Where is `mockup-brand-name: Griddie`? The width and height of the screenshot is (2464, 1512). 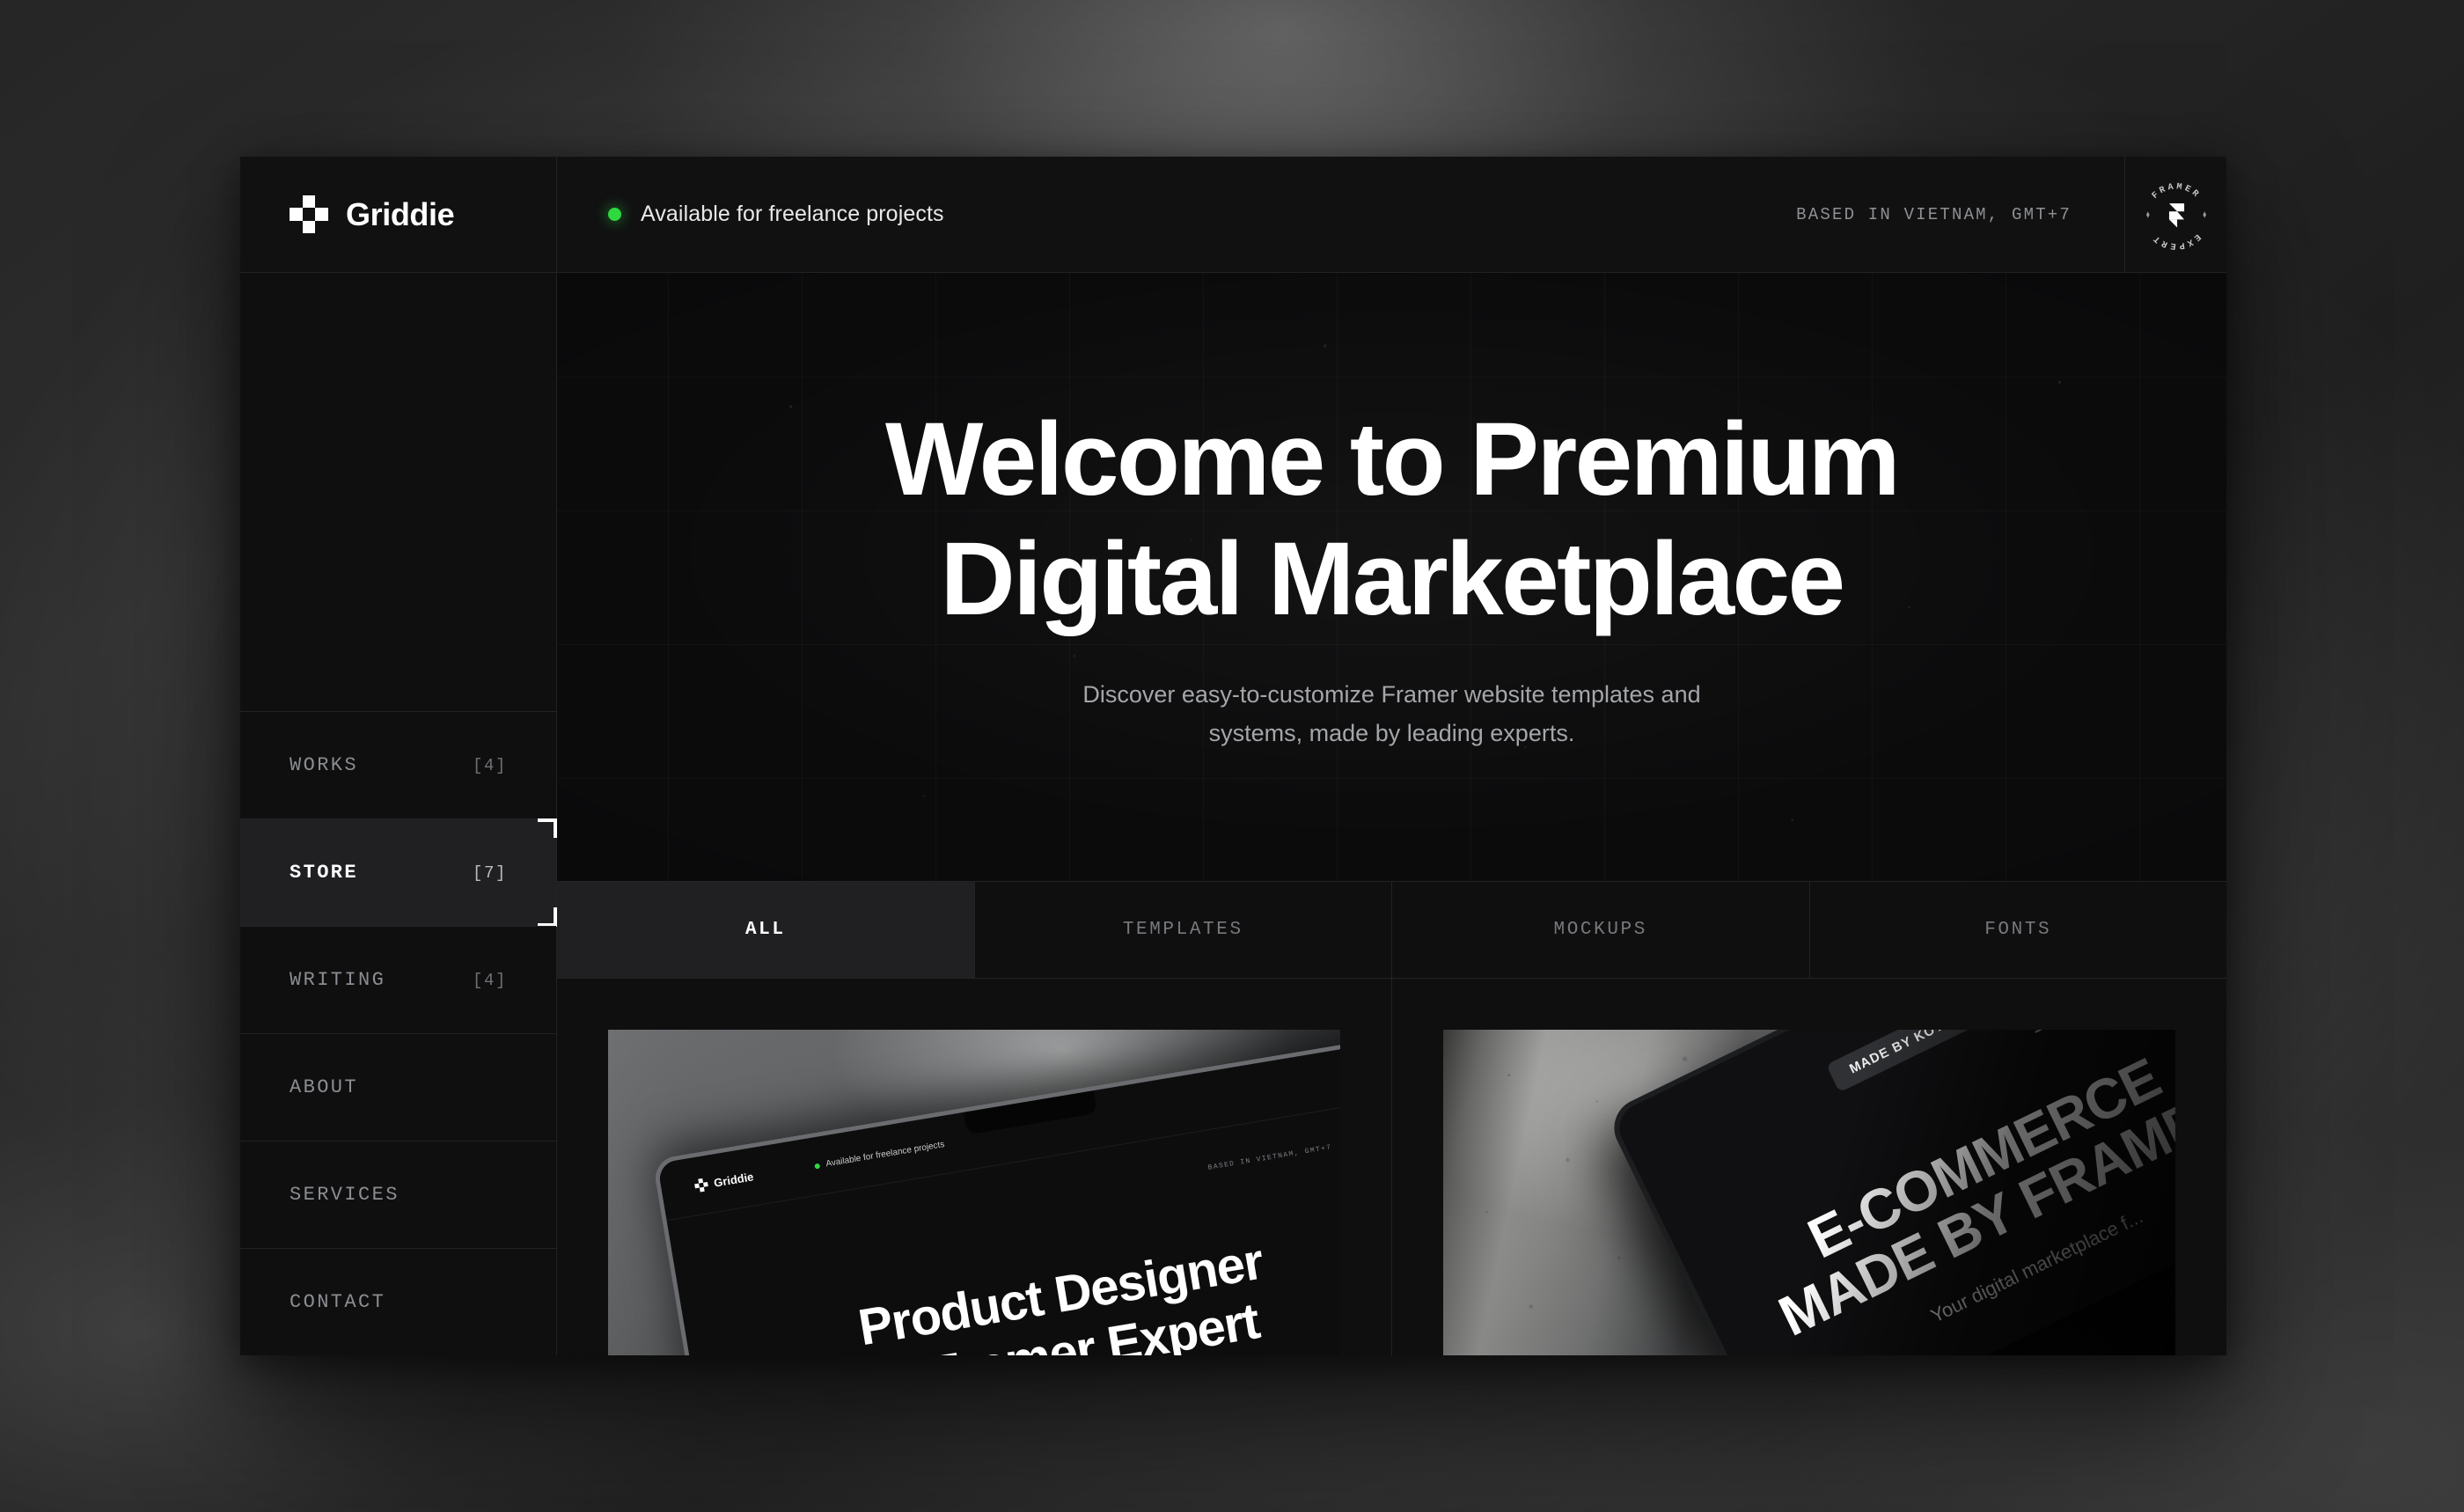 mockup-brand-name: Griddie is located at coordinates (734, 1180).